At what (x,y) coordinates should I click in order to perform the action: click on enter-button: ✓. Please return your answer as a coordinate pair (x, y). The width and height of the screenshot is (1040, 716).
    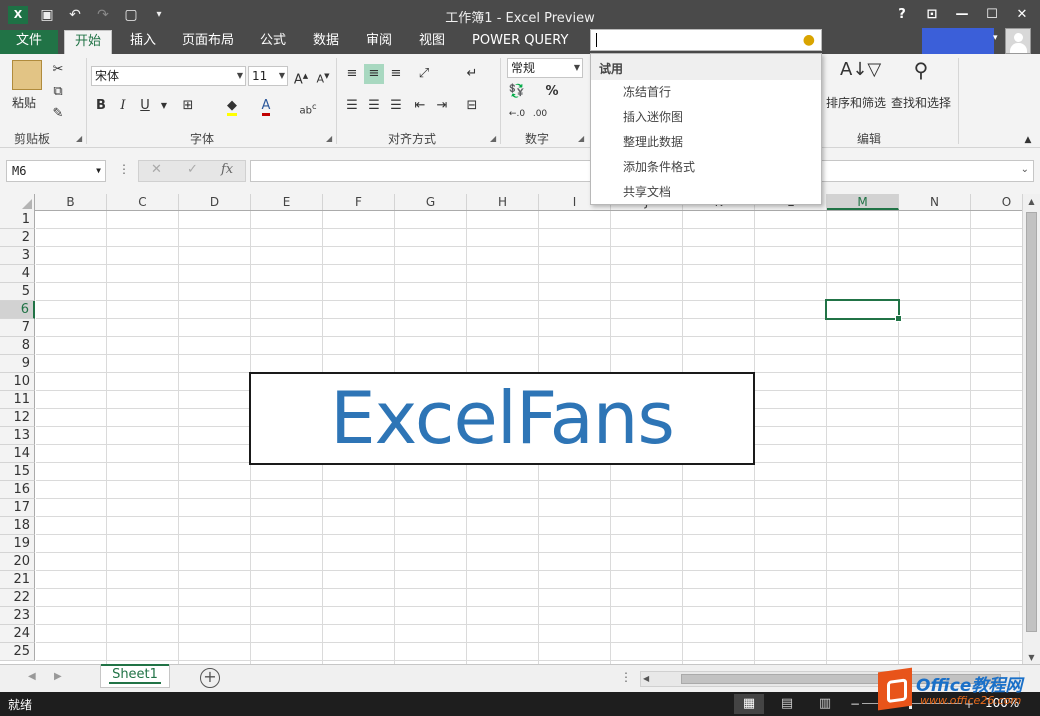
    Looking at the image, I should click on (192, 169).